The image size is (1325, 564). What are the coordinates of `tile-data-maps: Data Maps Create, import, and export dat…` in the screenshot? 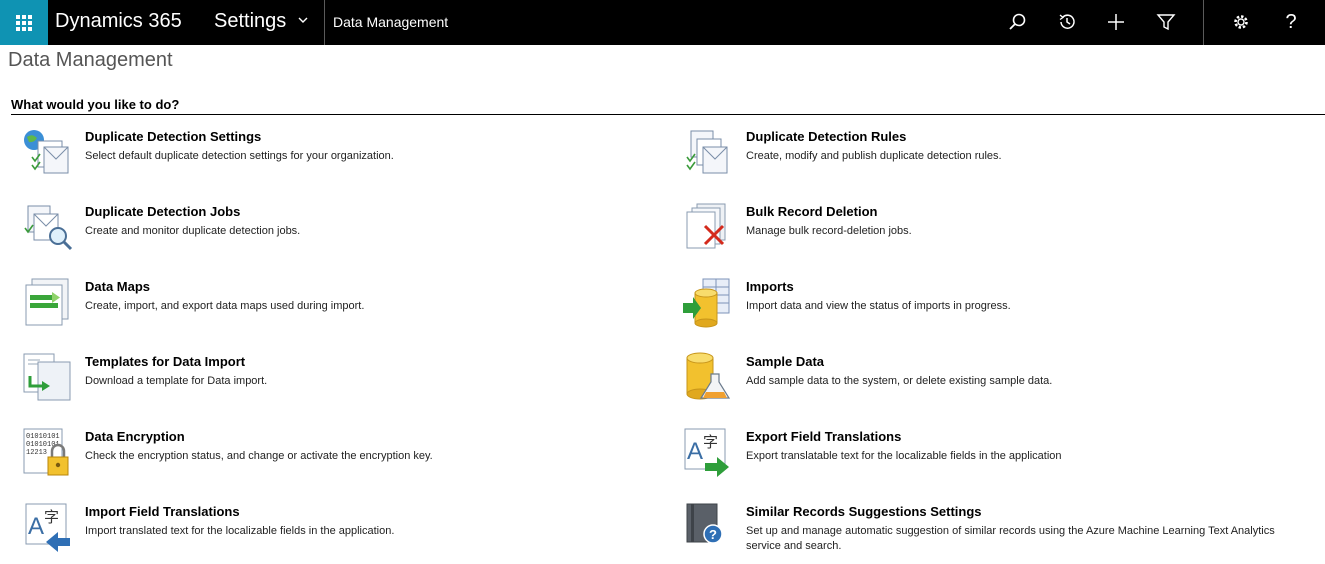 It's located at (342, 303).